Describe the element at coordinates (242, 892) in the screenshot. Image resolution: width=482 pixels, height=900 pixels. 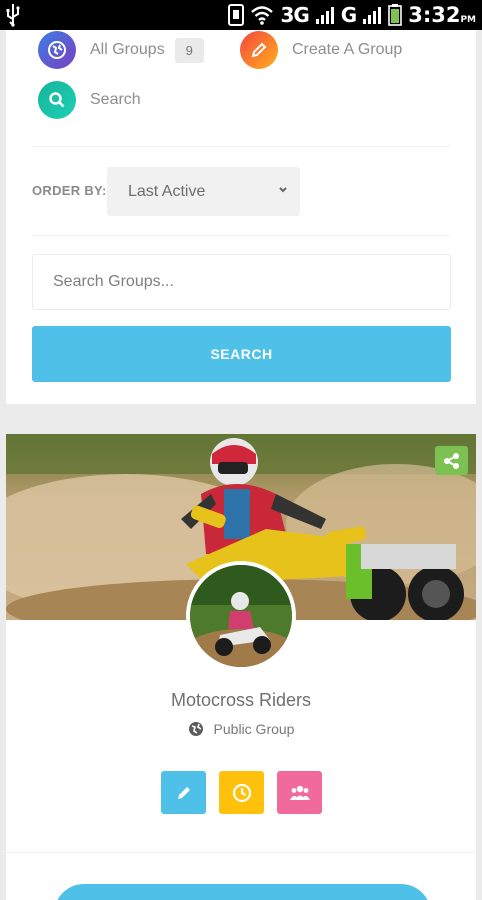
I see `group-primary-button` at that location.